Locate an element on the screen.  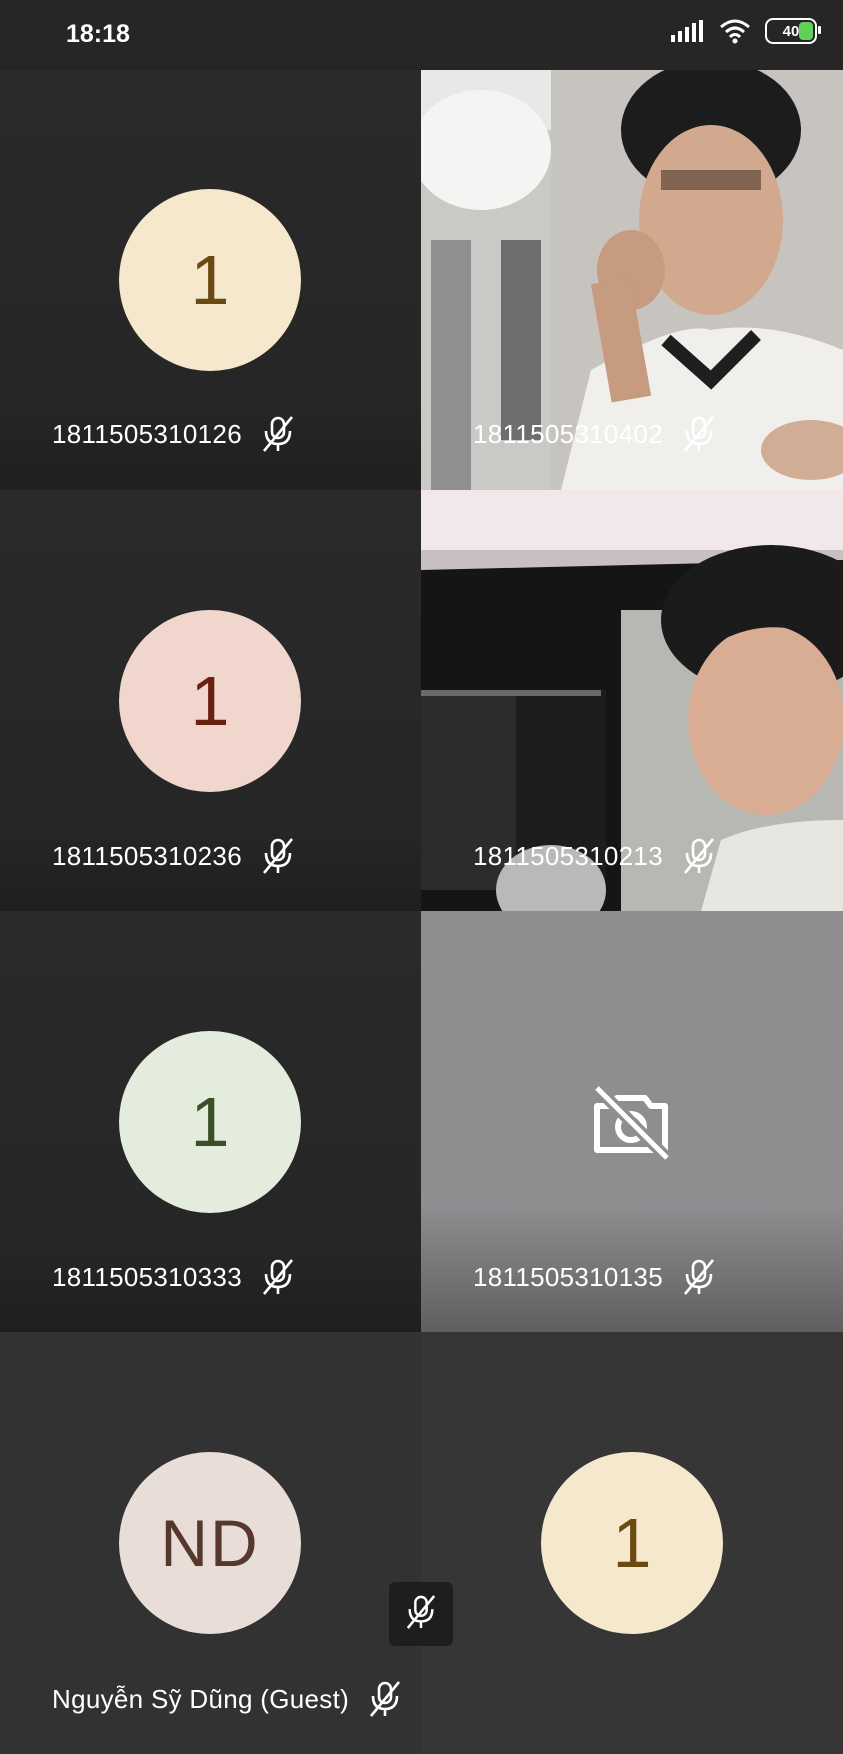
participant-tile: 1 1811505310126 is located at coordinates (210, 280).